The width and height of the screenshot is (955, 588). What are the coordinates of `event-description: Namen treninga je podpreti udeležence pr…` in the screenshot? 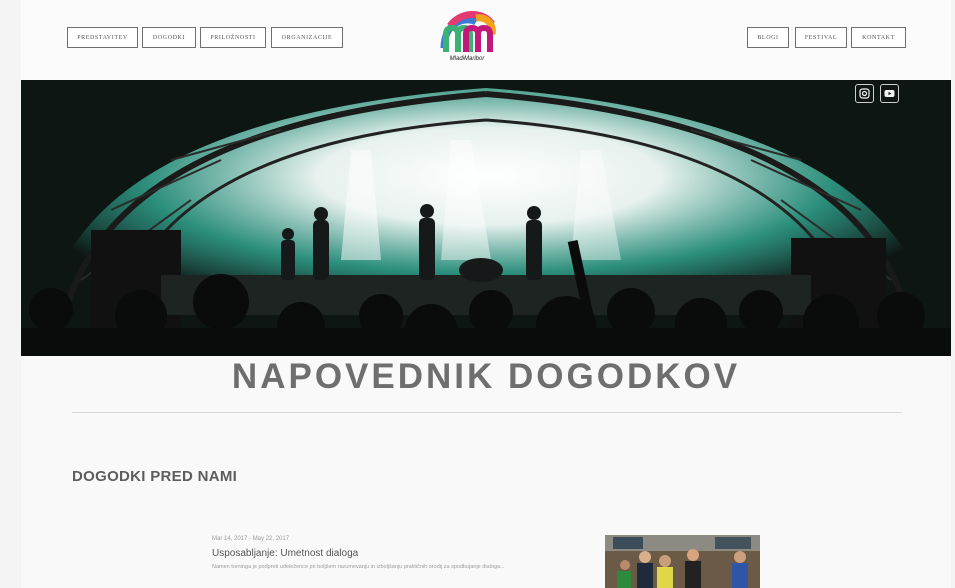 It's located at (358, 567).